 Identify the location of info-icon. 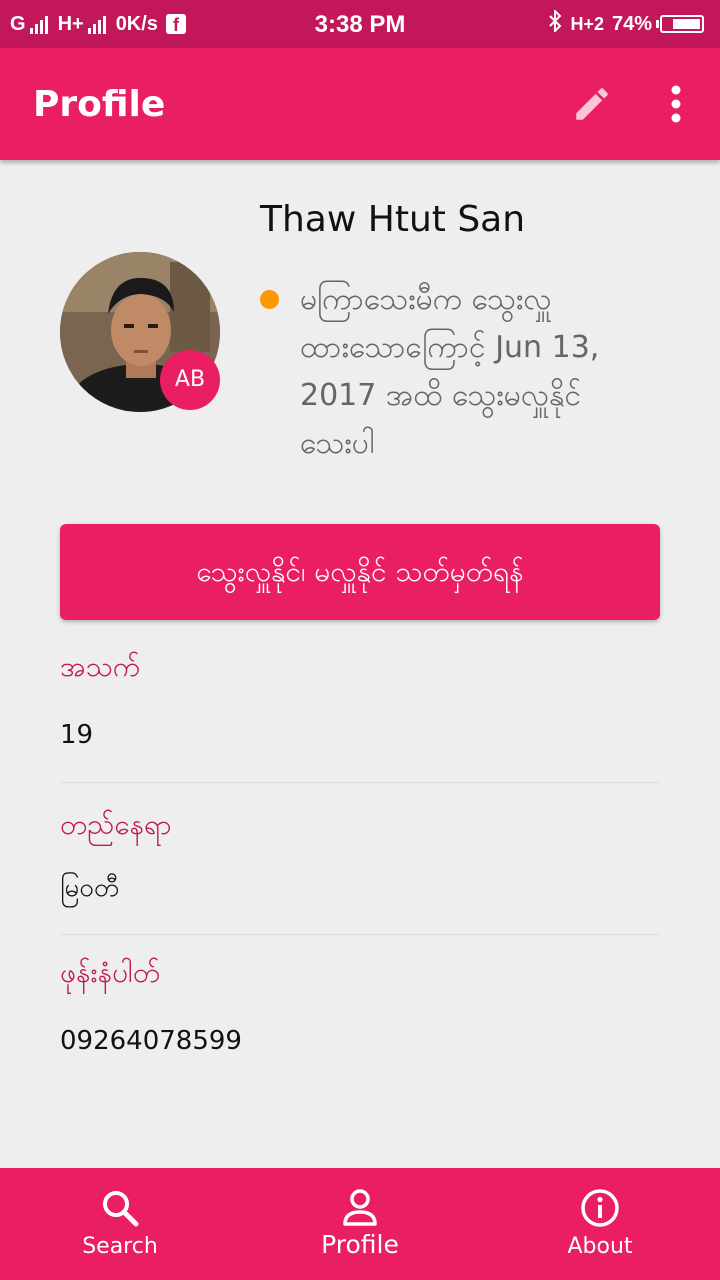
(600, 1208).